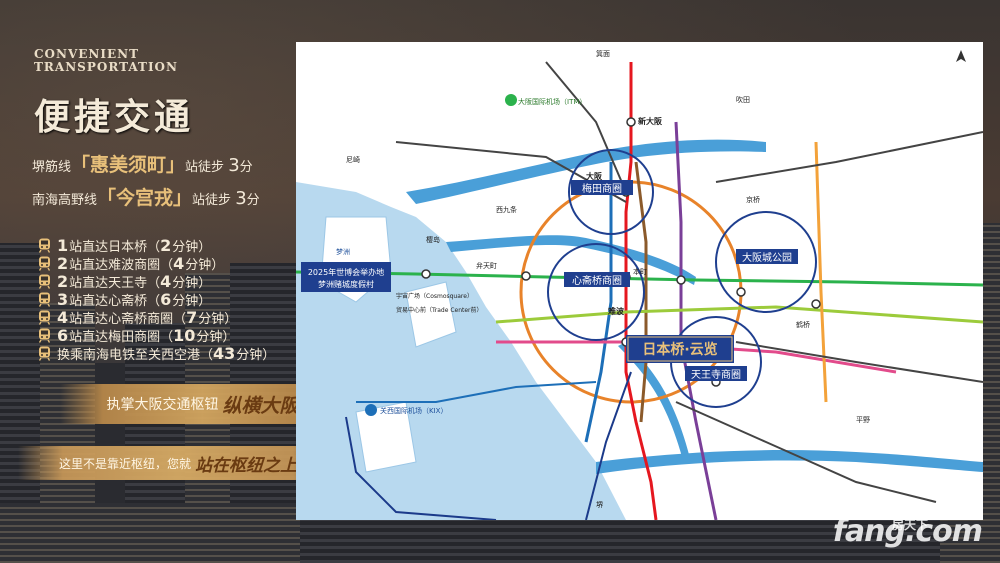 The height and width of the screenshot is (563, 1000). Describe the element at coordinates (343, 252) in the screenshot. I see `station-label: 梦洲` at that location.